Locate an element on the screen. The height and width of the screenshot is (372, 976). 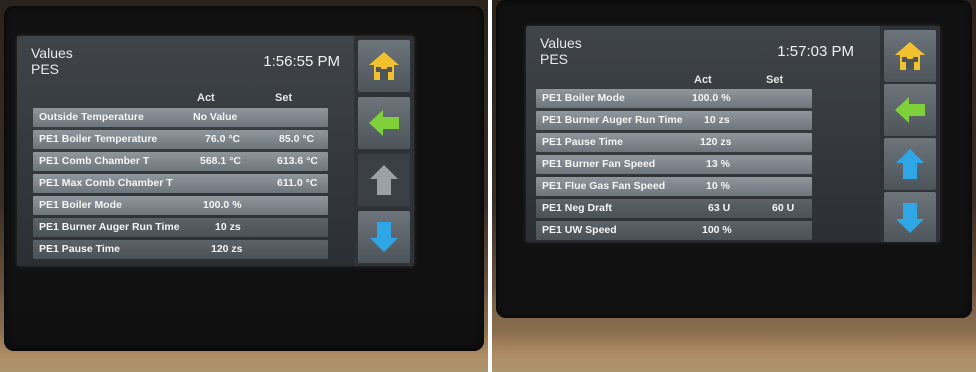
row-act: 10 % is located at coordinates (718, 186).